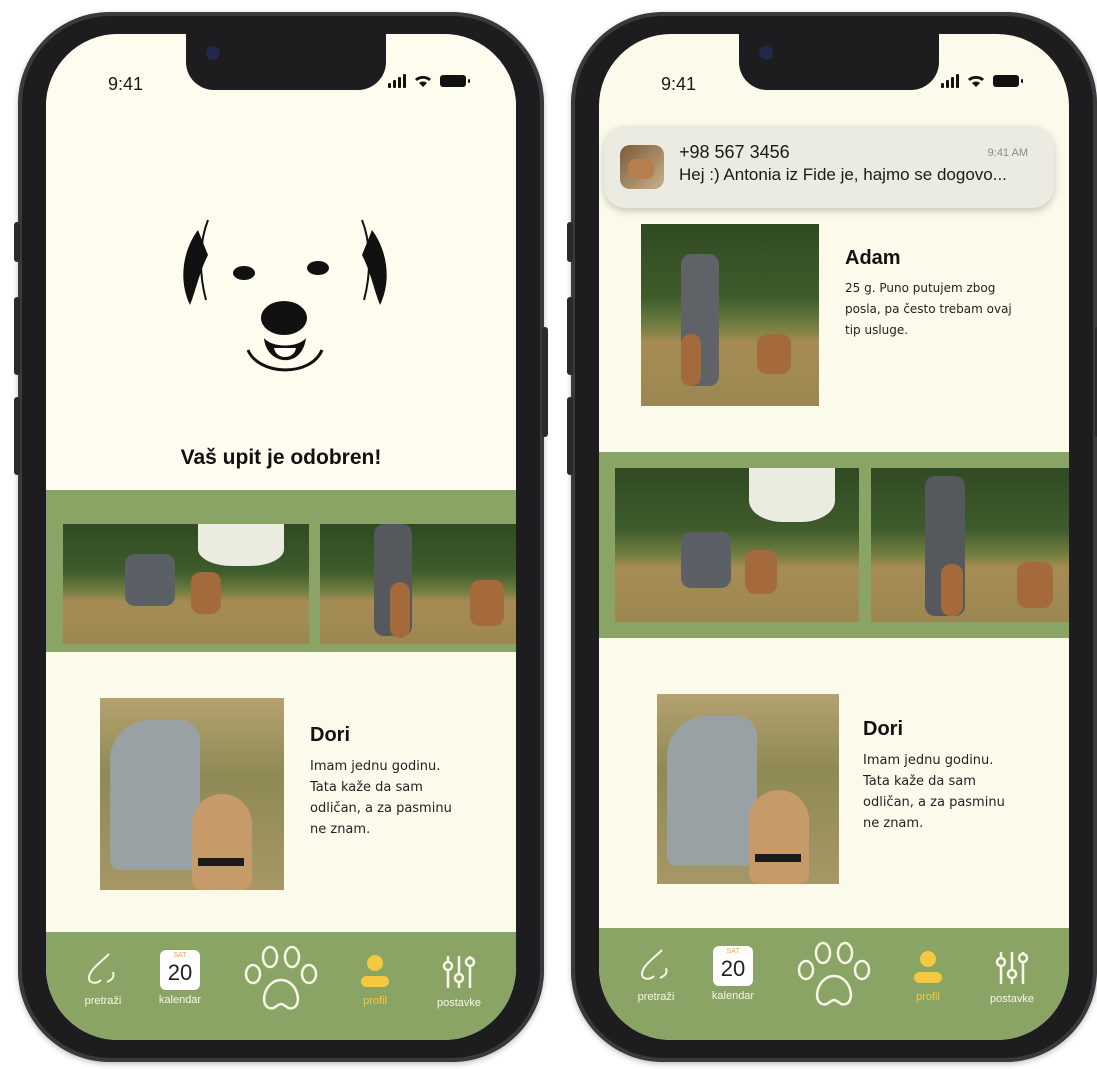  I want to click on notification-time: 9:41 AM, so click(1007, 153).